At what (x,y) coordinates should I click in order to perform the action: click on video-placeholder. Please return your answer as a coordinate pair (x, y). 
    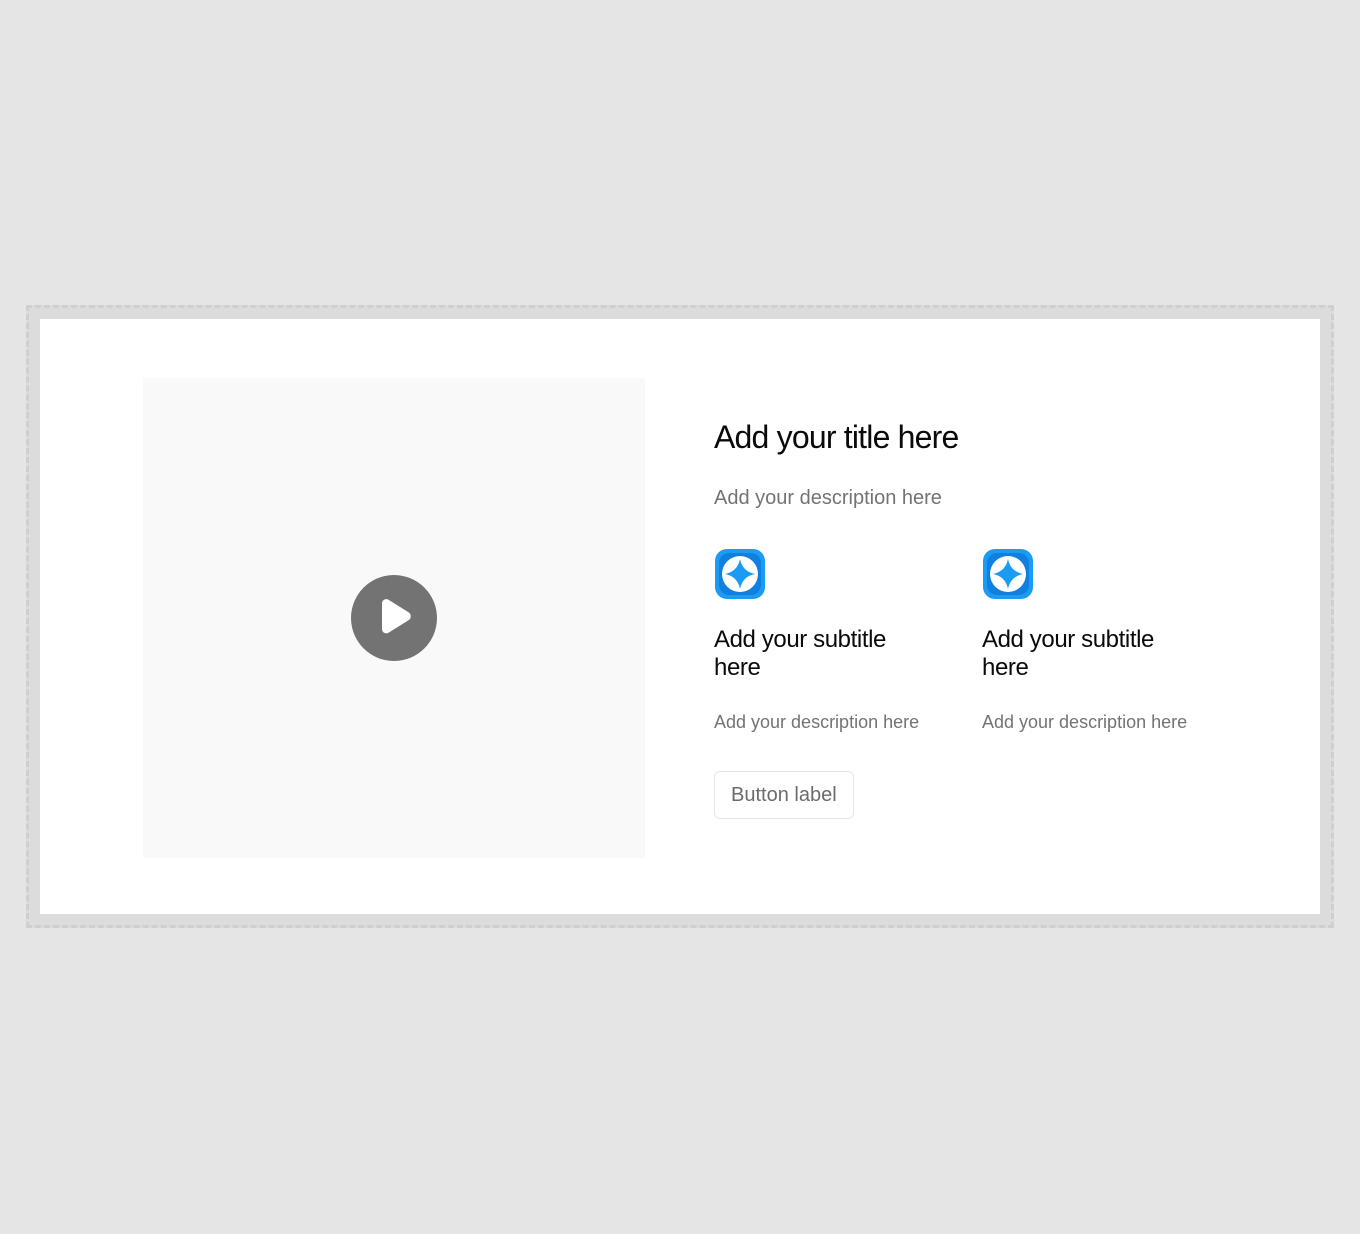
    Looking at the image, I should click on (394, 618).